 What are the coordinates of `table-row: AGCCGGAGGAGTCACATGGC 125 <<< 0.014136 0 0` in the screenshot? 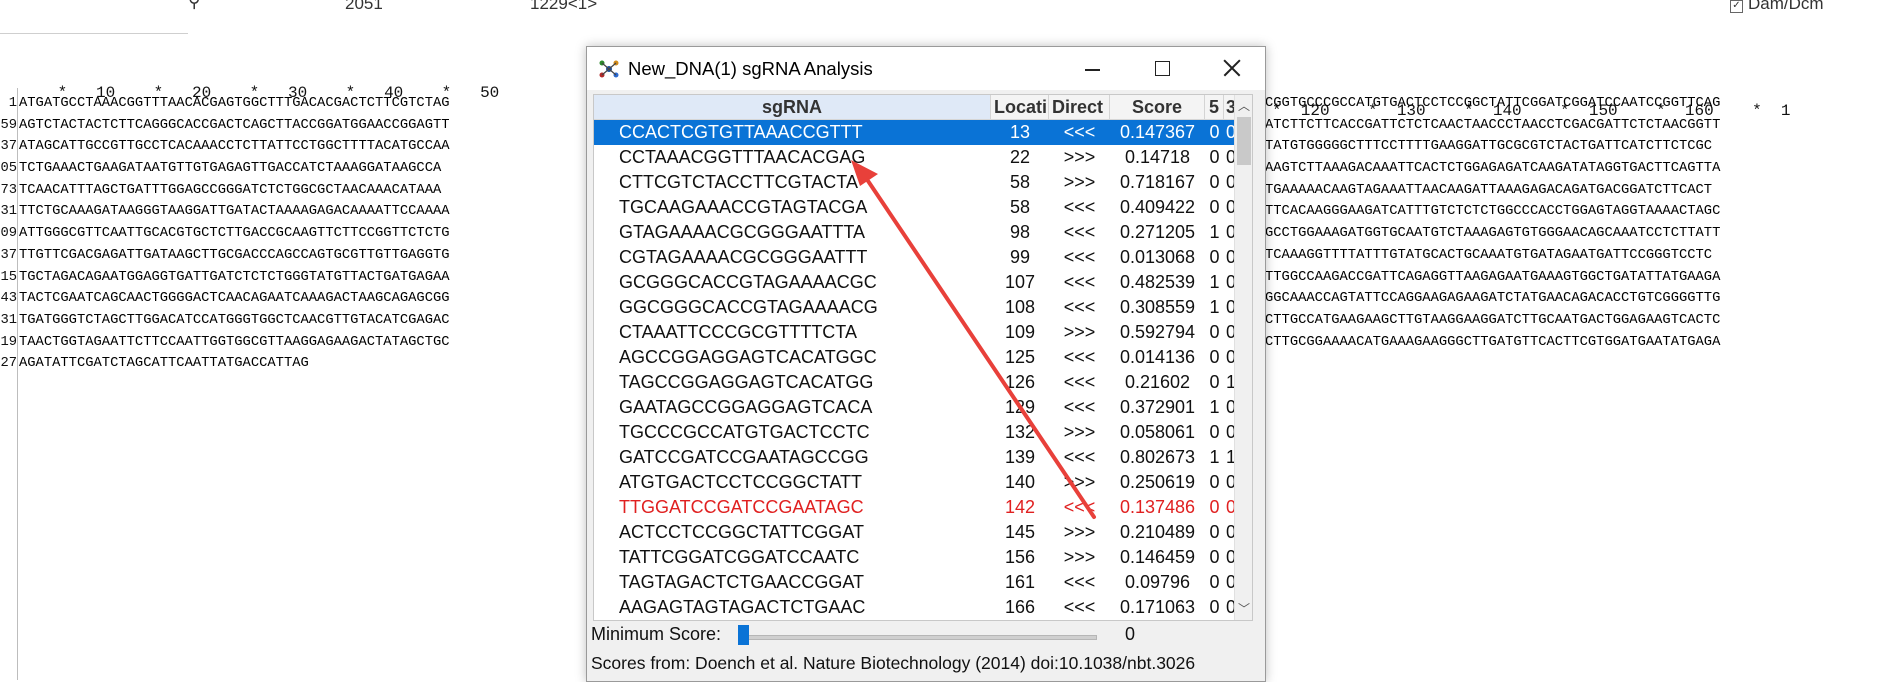 It's located at (915, 357).